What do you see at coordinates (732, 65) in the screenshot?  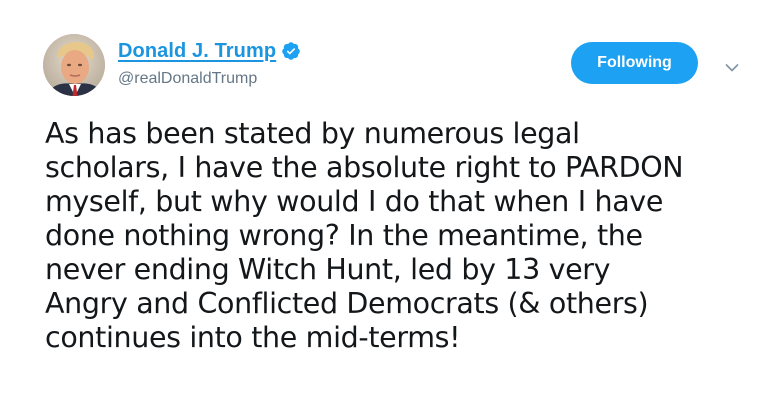 I see `chevron-down-icon` at bounding box center [732, 65].